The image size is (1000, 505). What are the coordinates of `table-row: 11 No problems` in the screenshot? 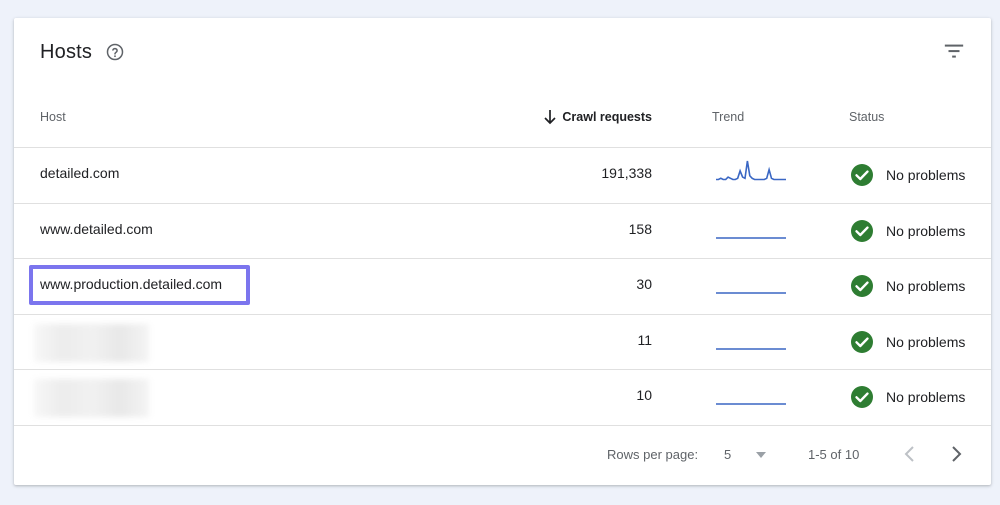 It's located at (502, 341).